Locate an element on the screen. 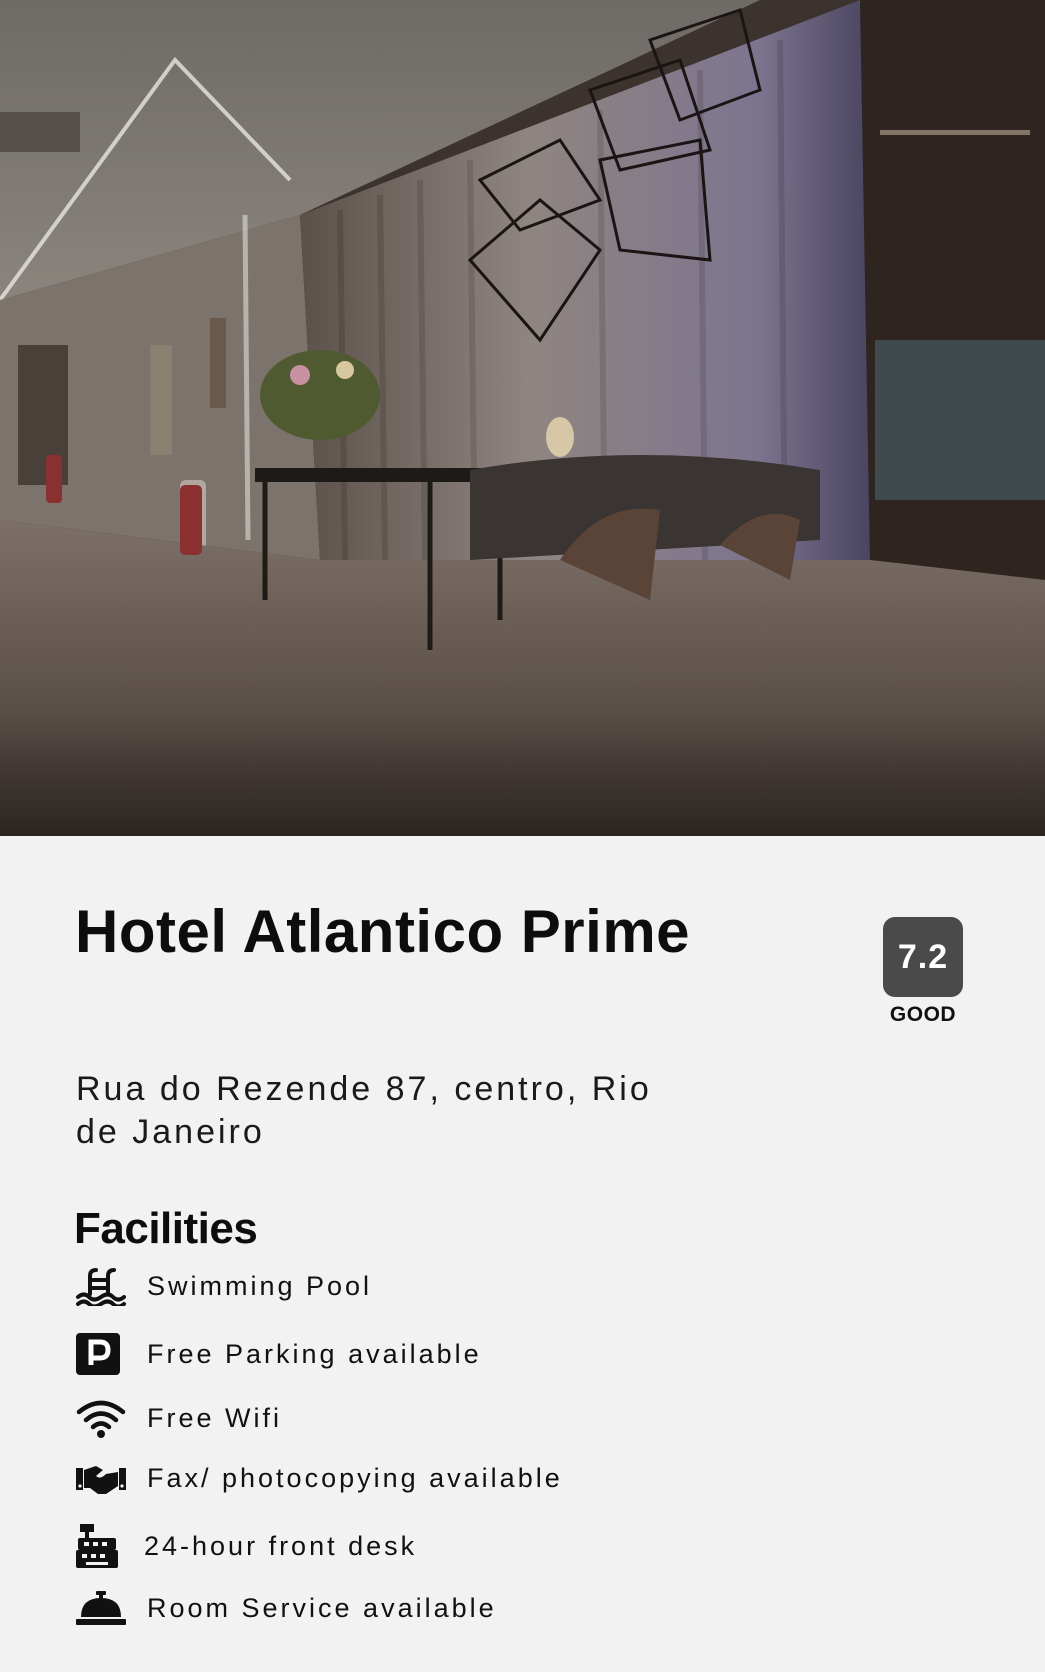 The width and height of the screenshot is (1045, 1672). cash-register-icon is located at coordinates (101, 1546).